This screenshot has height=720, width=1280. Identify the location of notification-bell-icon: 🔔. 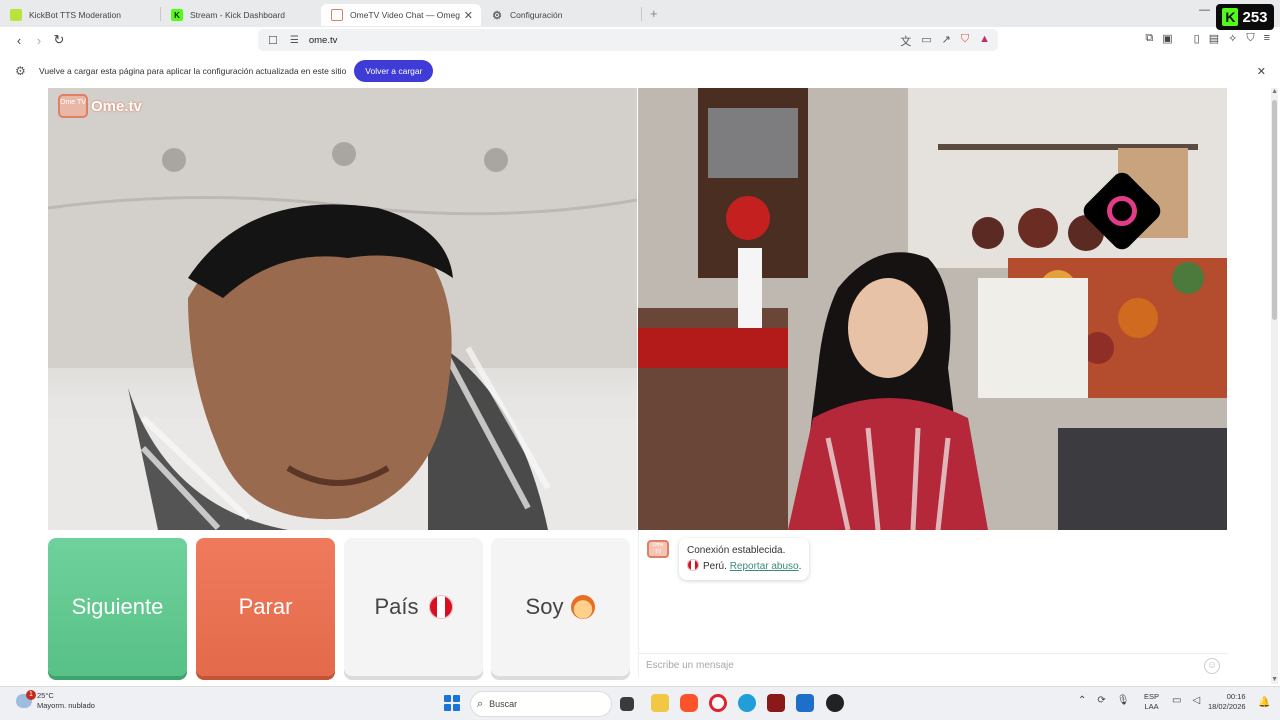
(1264, 702).